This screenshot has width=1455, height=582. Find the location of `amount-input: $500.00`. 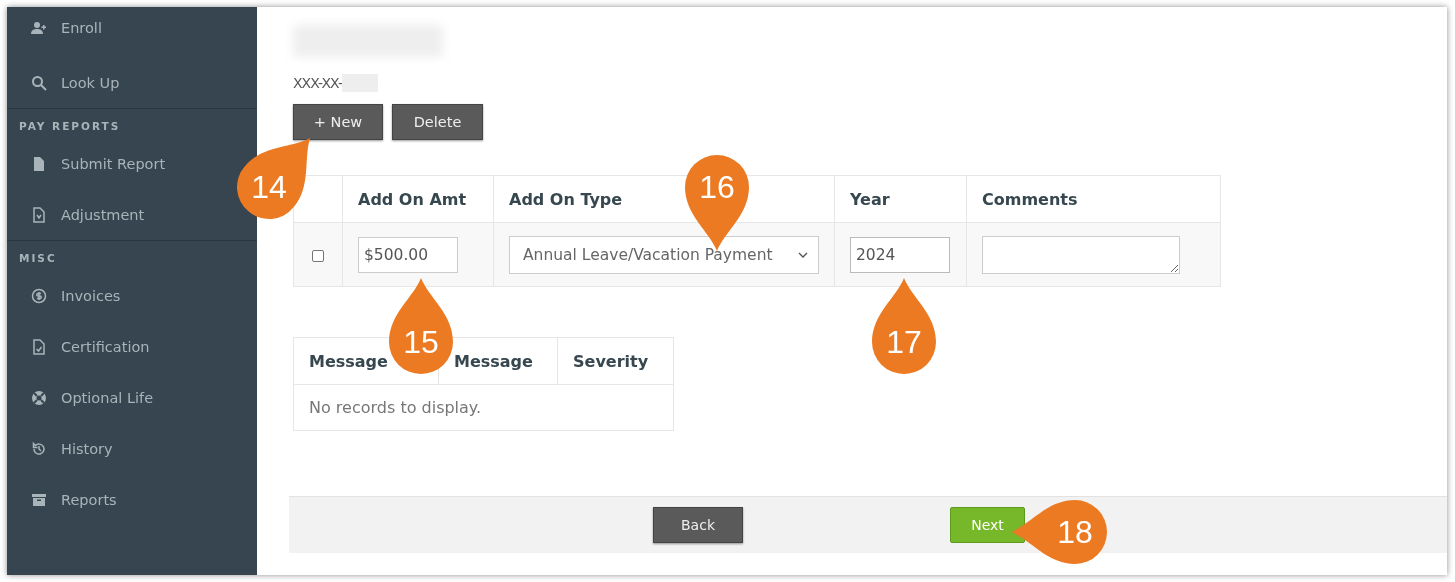

amount-input: $500.00 is located at coordinates (408, 254).